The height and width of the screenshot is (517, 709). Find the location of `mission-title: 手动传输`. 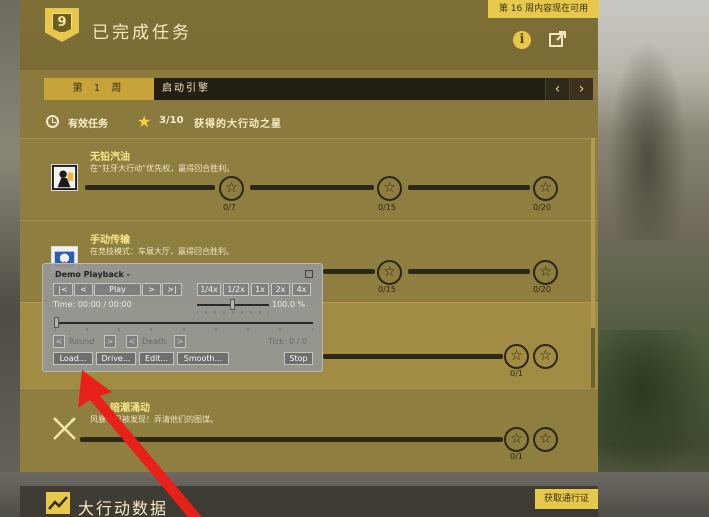

mission-title: 手动传输 is located at coordinates (110, 240).